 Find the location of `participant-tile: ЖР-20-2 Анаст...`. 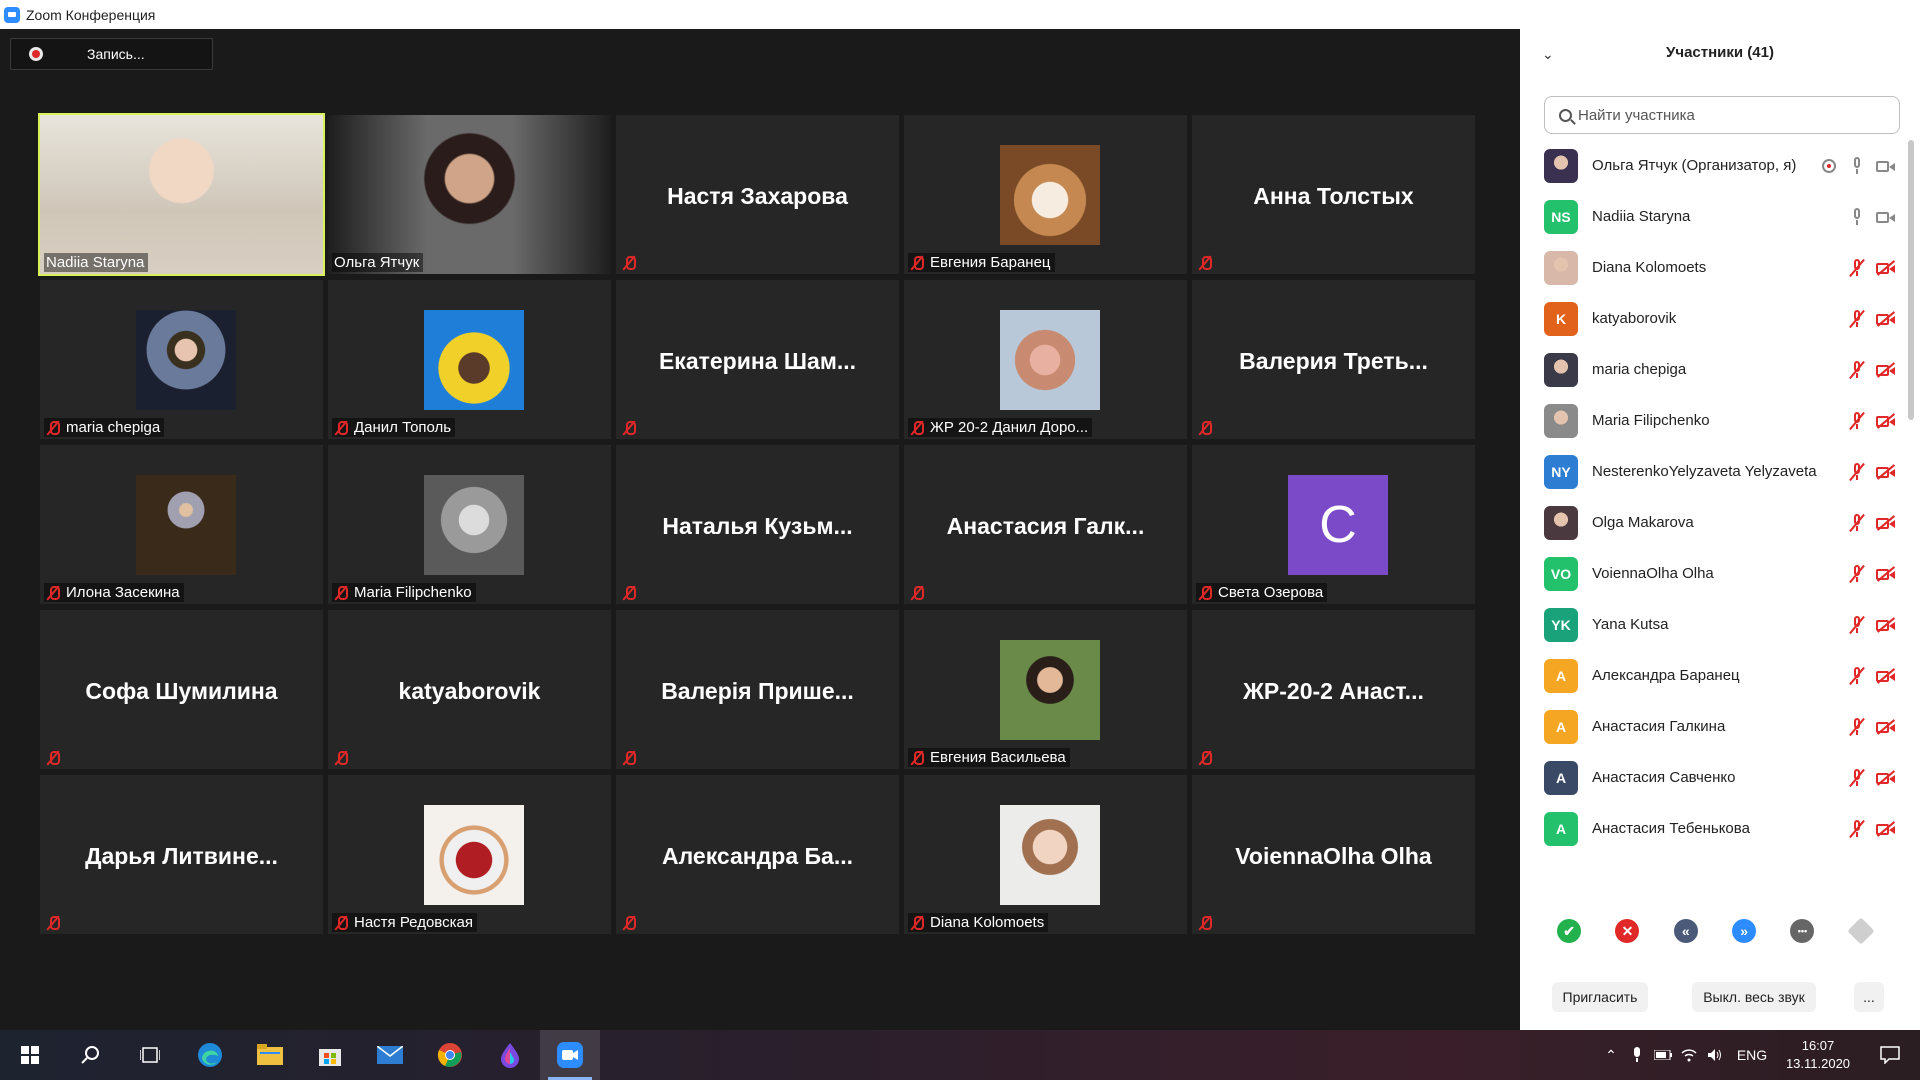

participant-tile: ЖР-20-2 Анаст... is located at coordinates (1333, 689).